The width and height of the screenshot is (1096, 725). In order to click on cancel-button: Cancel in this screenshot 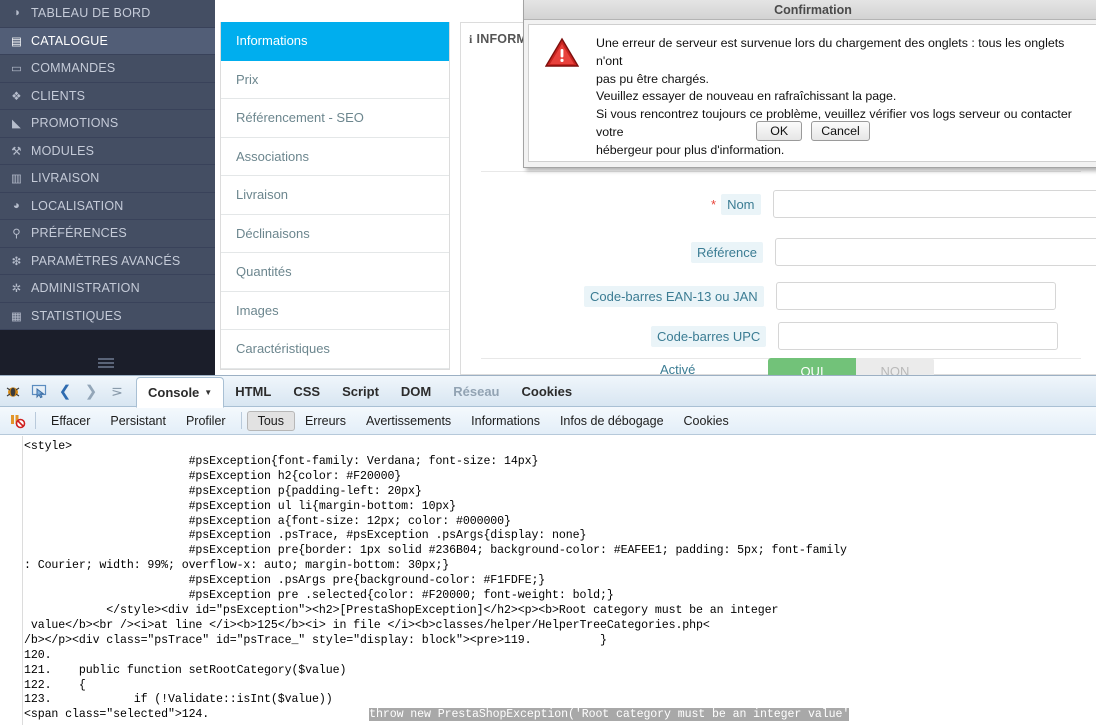, I will do `click(840, 131)`.